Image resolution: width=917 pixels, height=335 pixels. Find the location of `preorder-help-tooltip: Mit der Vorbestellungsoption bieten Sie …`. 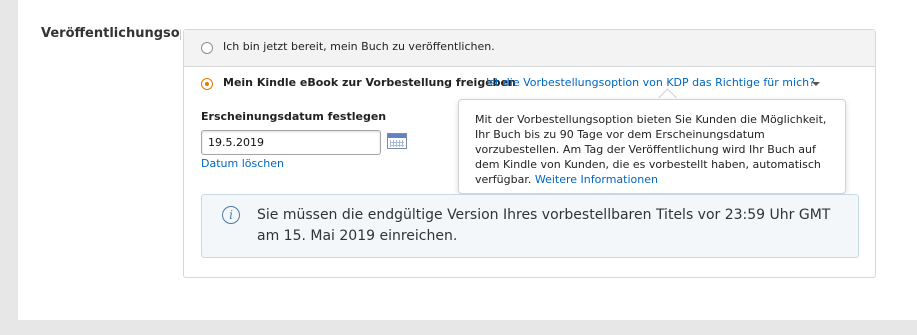

preorder-help-tooltip: Mit der Vorbestellungsoption bieten Sie … is located at coordinates (652, 146).